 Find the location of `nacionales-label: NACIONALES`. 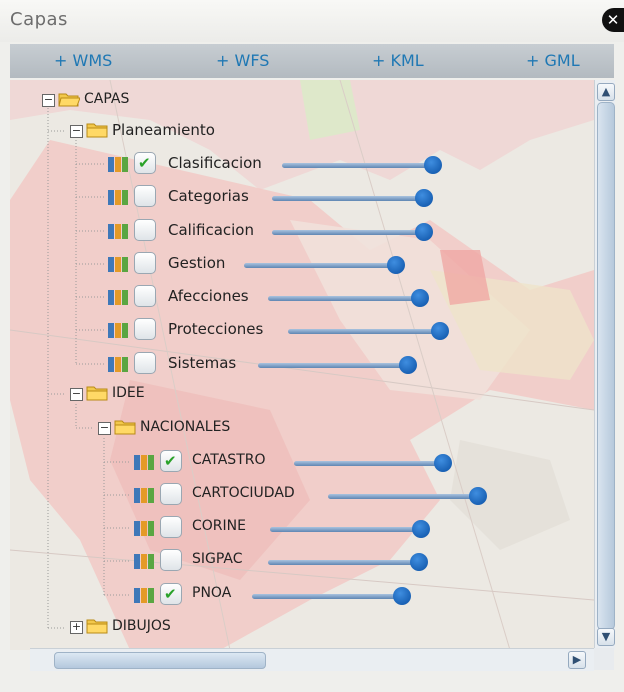

nacionales-label: NACIONALES is located at coordinates (185, 427).